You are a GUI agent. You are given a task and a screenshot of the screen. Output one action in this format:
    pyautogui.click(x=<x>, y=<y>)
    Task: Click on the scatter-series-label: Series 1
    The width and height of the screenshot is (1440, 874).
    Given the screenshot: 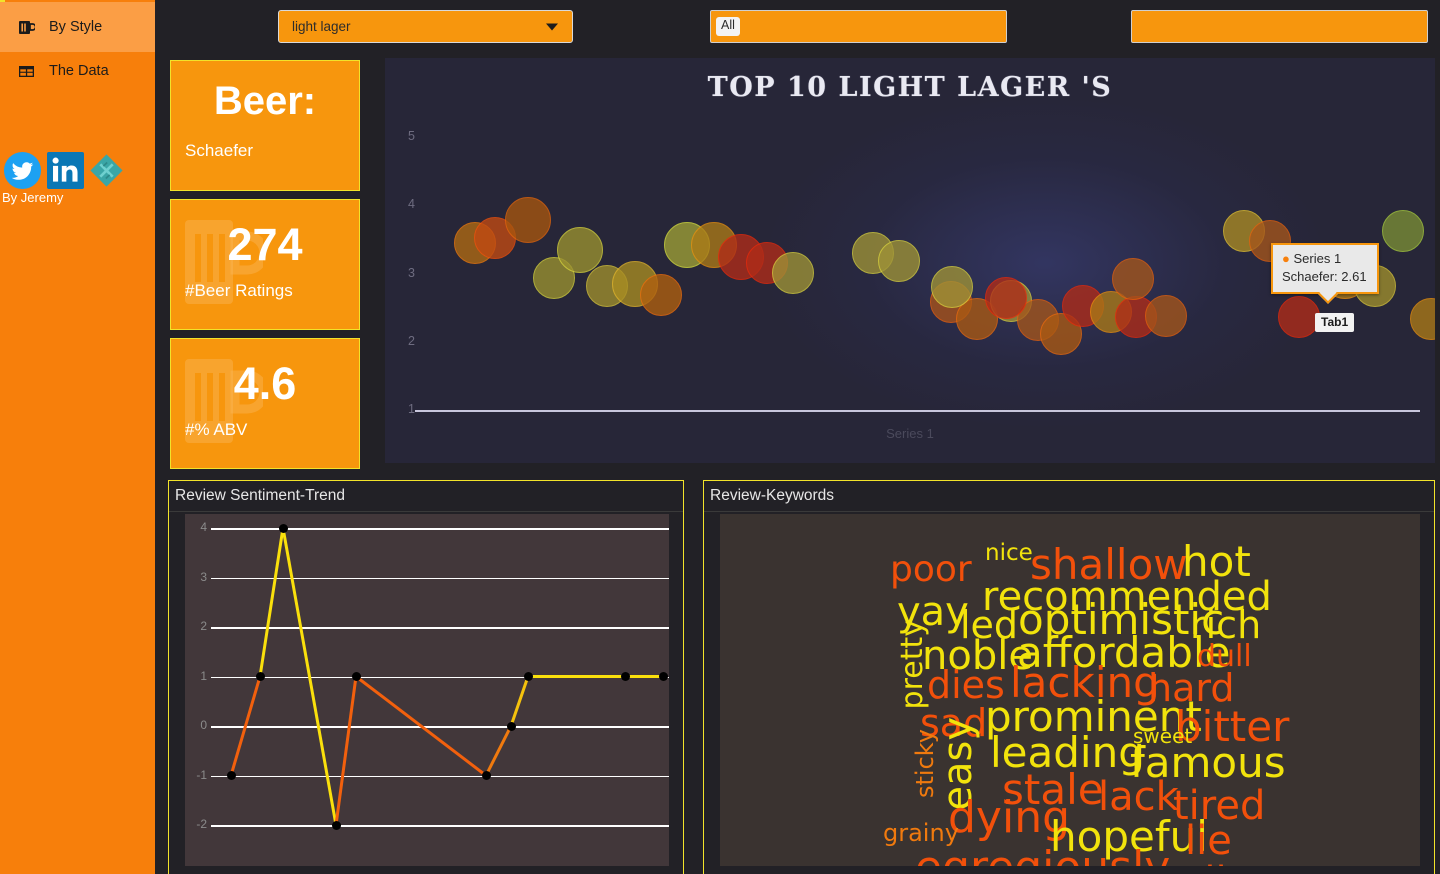 What is the action you would take?
    pyautogui.click(x=910, y=433)
    